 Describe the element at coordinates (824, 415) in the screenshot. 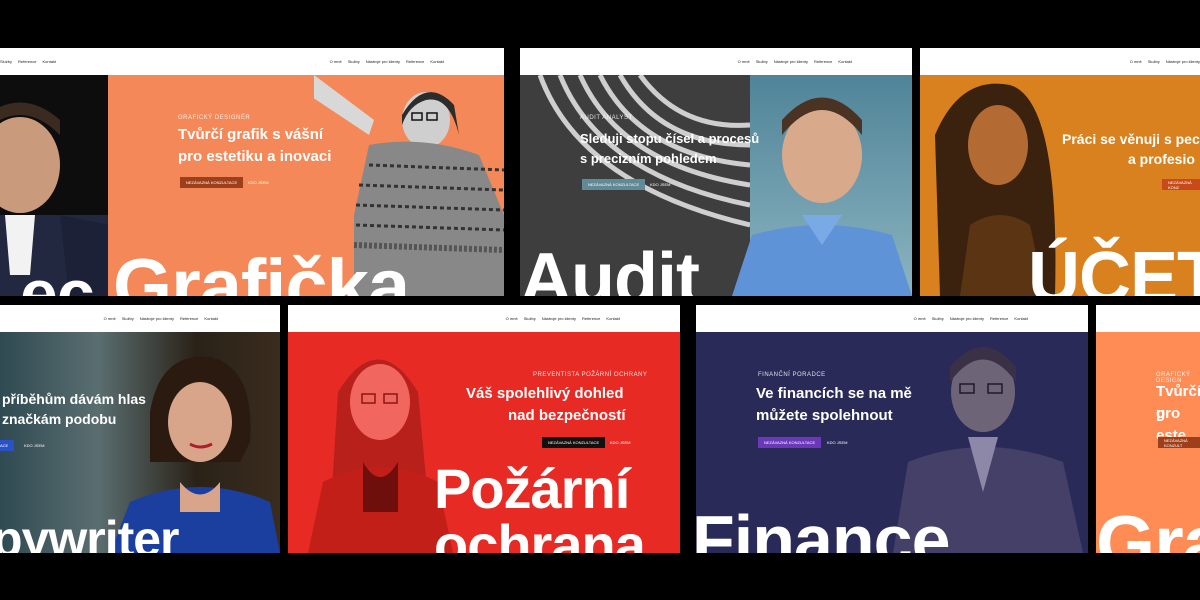

I see `headline-line-2: můžete spolehnout` at that location.